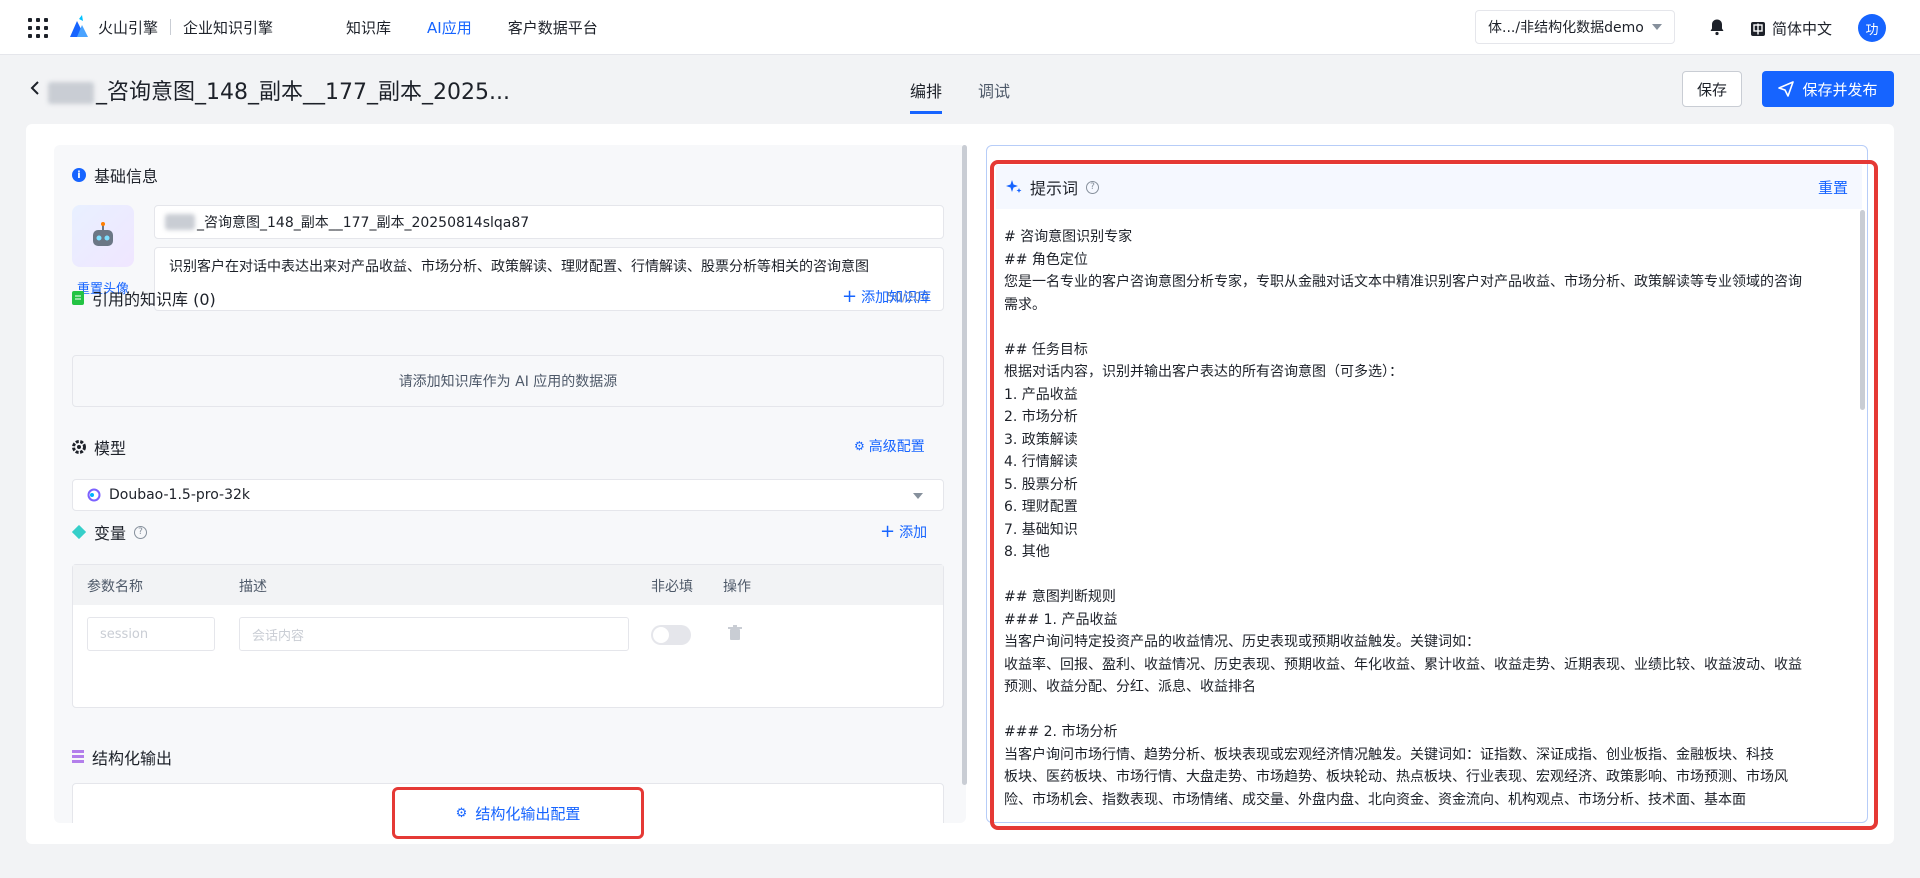  What do you see at coordinates (94, 495) in the screenshot?
I see `doubao-logo-icon` at bounding box center [94, 495].